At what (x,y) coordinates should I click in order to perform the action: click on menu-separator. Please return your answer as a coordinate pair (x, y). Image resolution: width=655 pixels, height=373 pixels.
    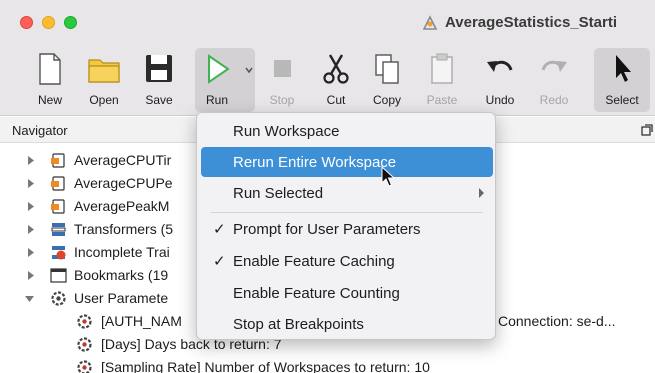
    Looking at the image, I should click on (347, 212).